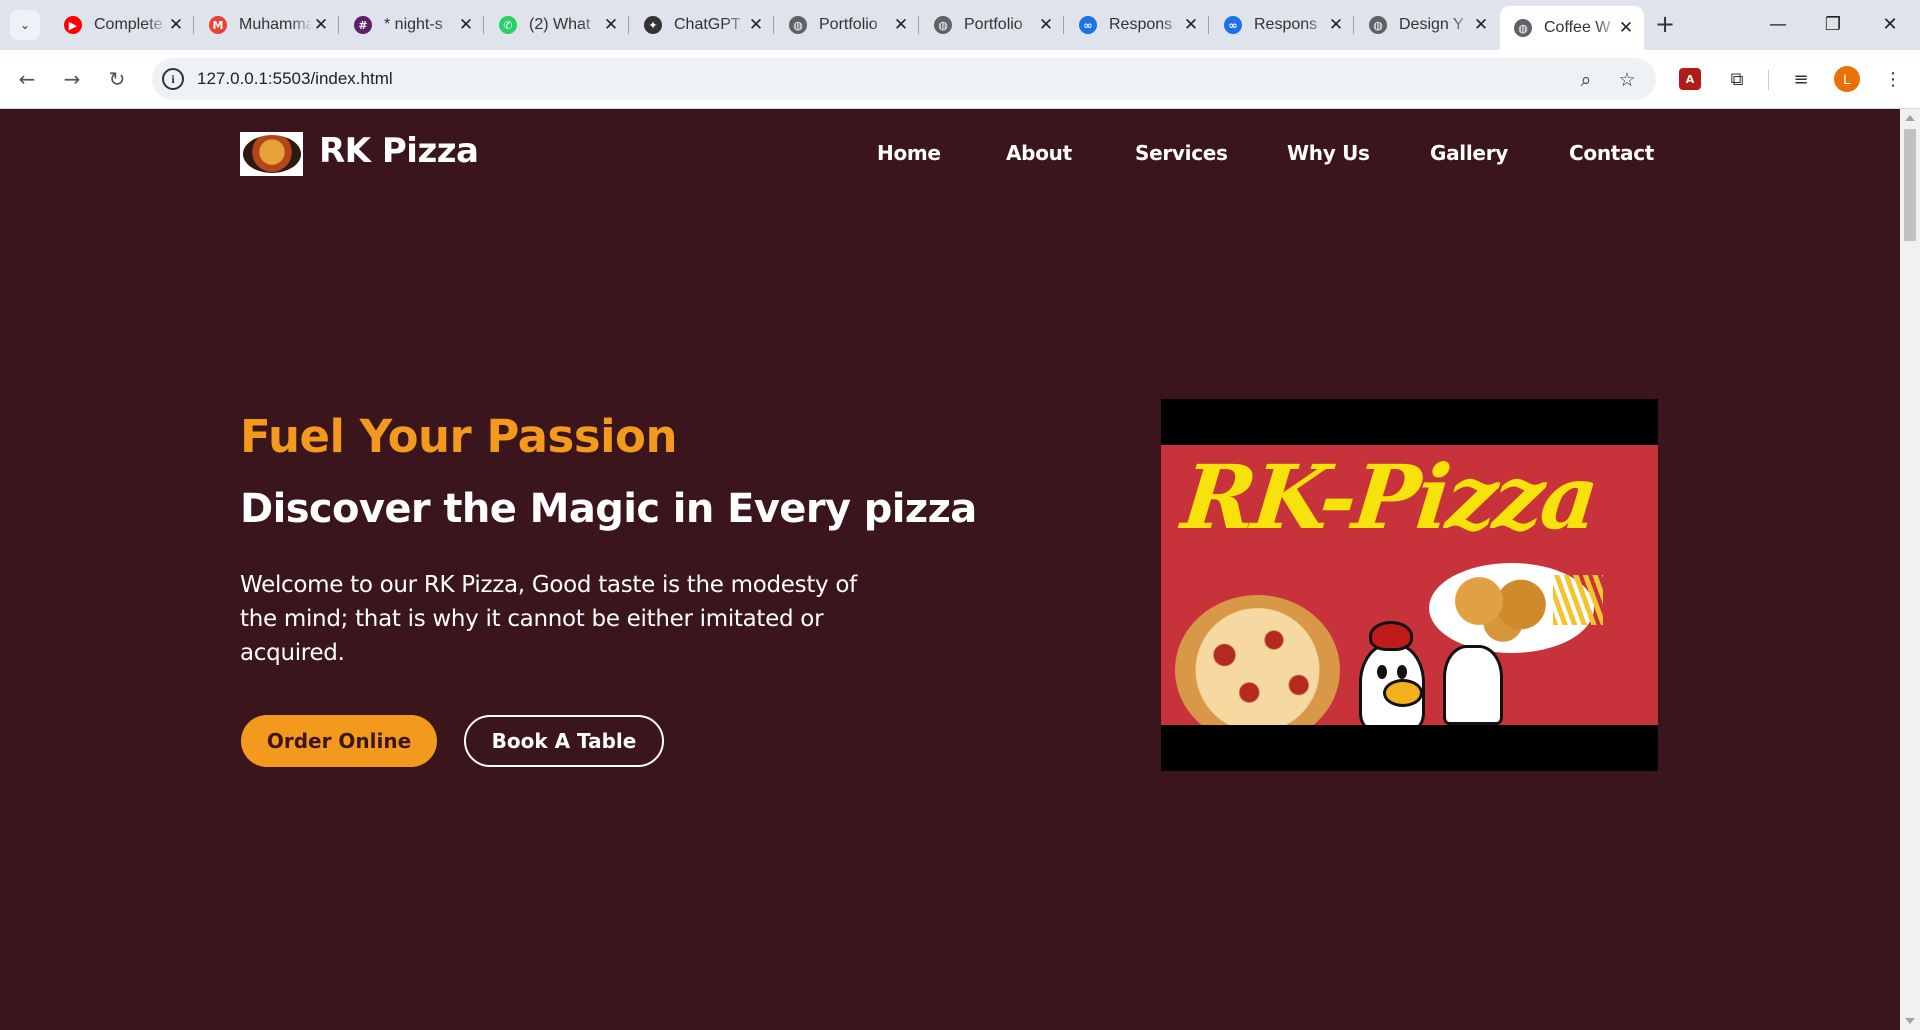  I want to click on responsive-icon: ∞, so click(1233, 25).